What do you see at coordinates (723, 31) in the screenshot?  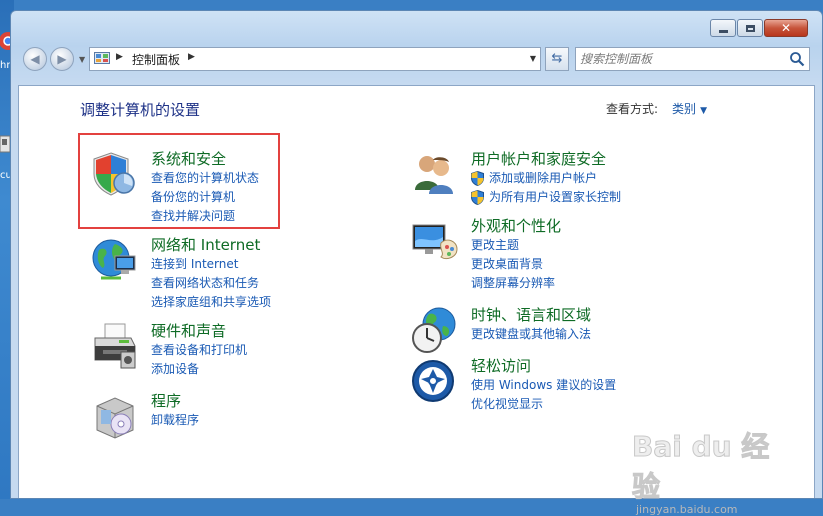 I see `minimize-icon` at bounding box center [723, 31].